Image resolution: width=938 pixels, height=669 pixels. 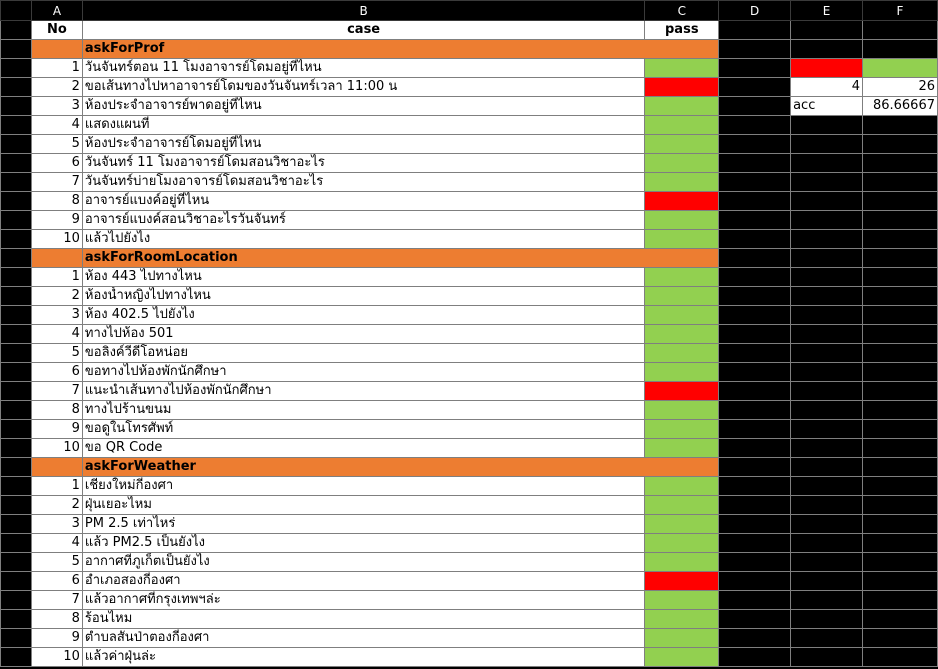 What do you see at coordinates (682, 10) in the screenshot?
I see `column-header-c: C` at bounding box center [682, 10].